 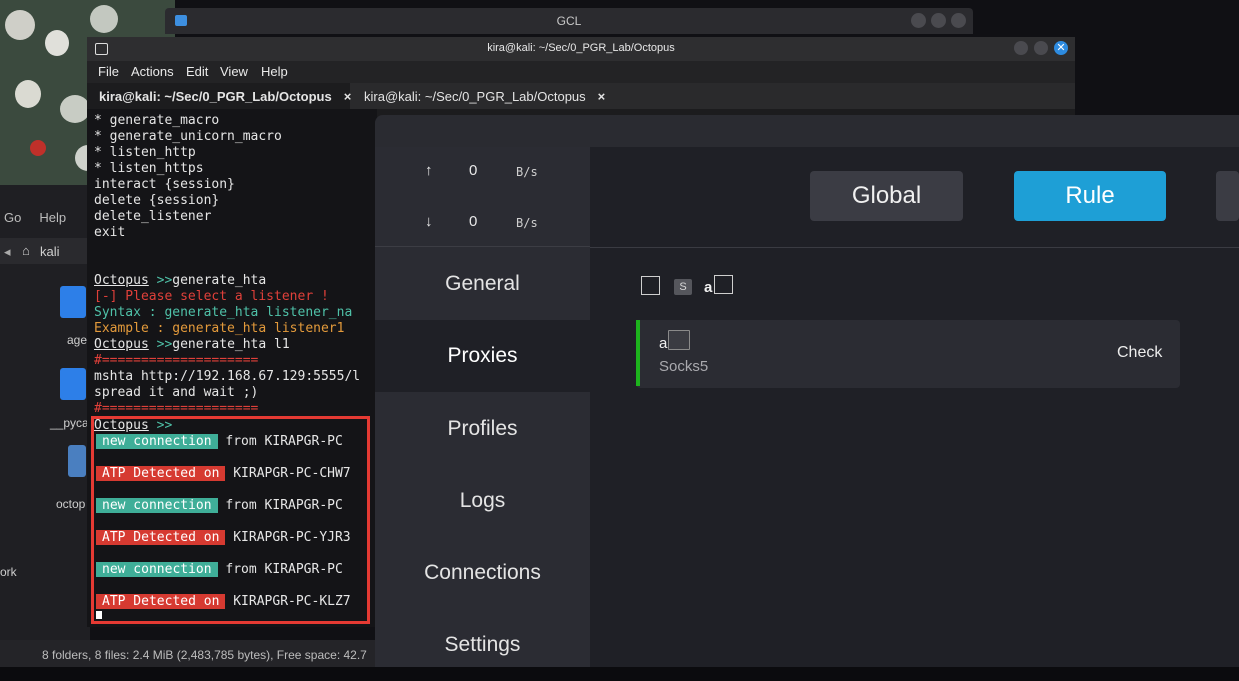 What do you see at coordinates (708, 287) in the screenshot?
I see `filter-text: a` at bounding box center [708, 287].